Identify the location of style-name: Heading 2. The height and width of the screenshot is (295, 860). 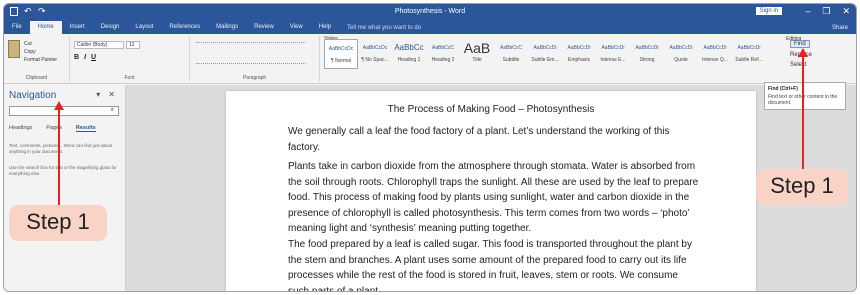
(443, 60).